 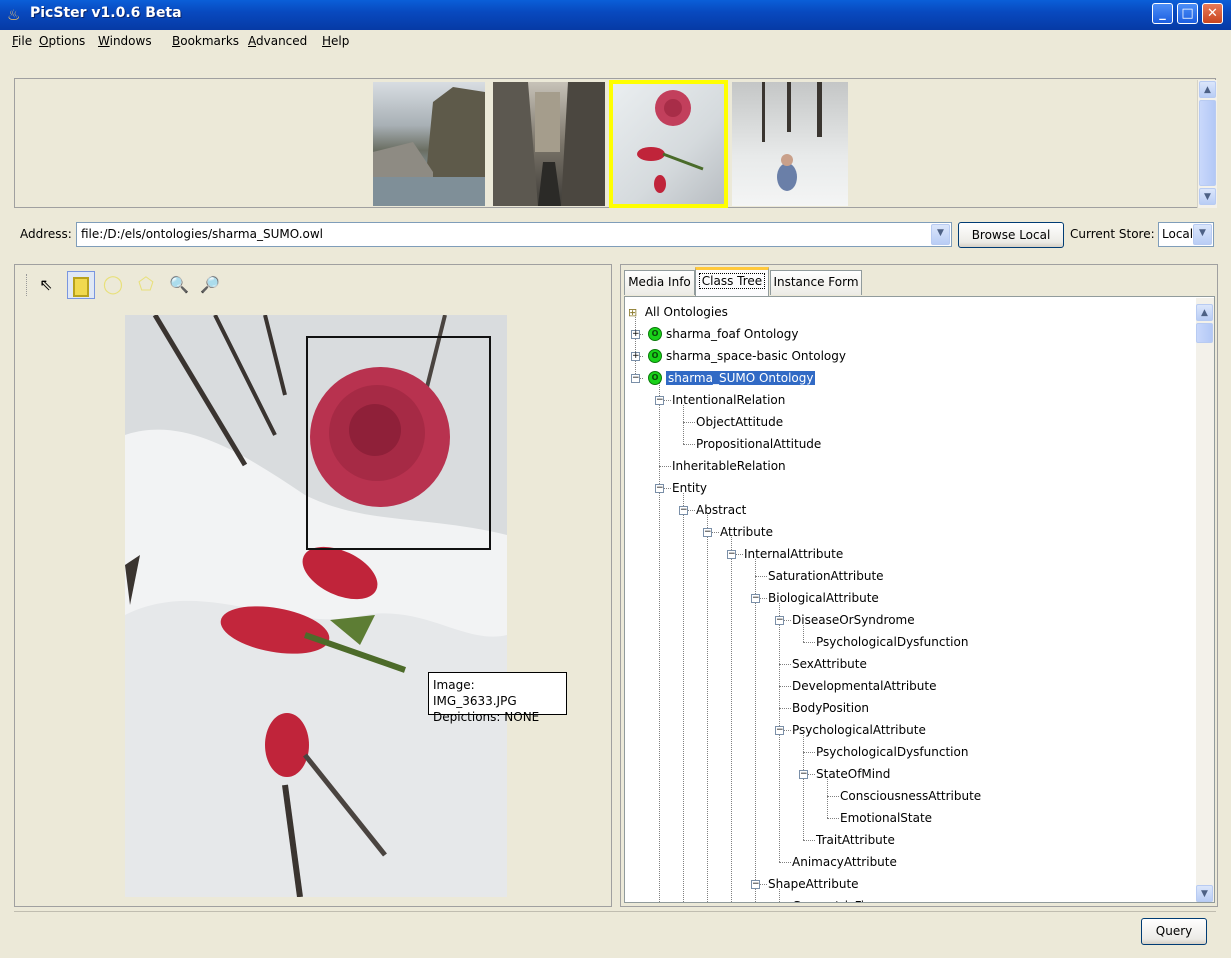 I want to click on tree-node: EmotionalState, so click(x=886, y=818).